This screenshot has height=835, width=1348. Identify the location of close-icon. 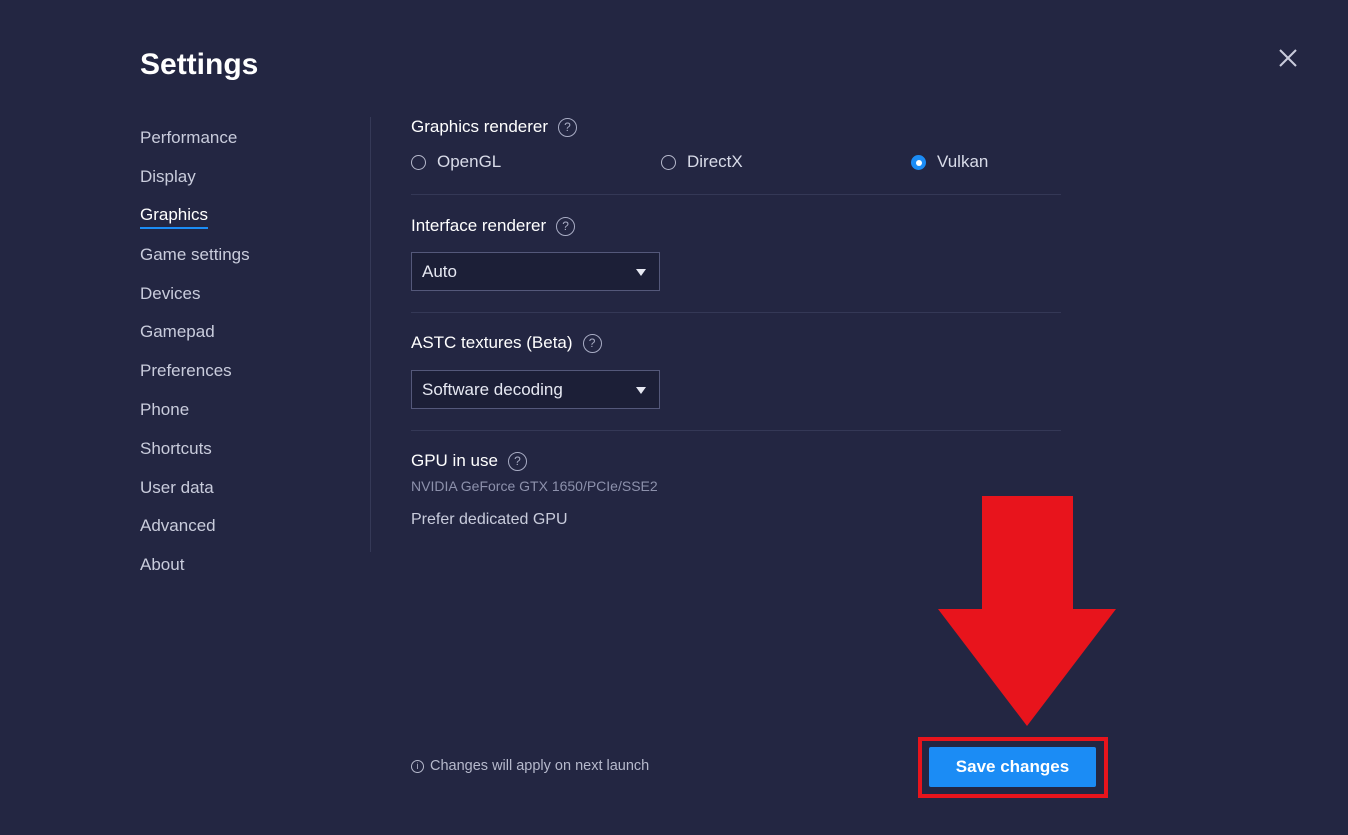
(1288, 58).